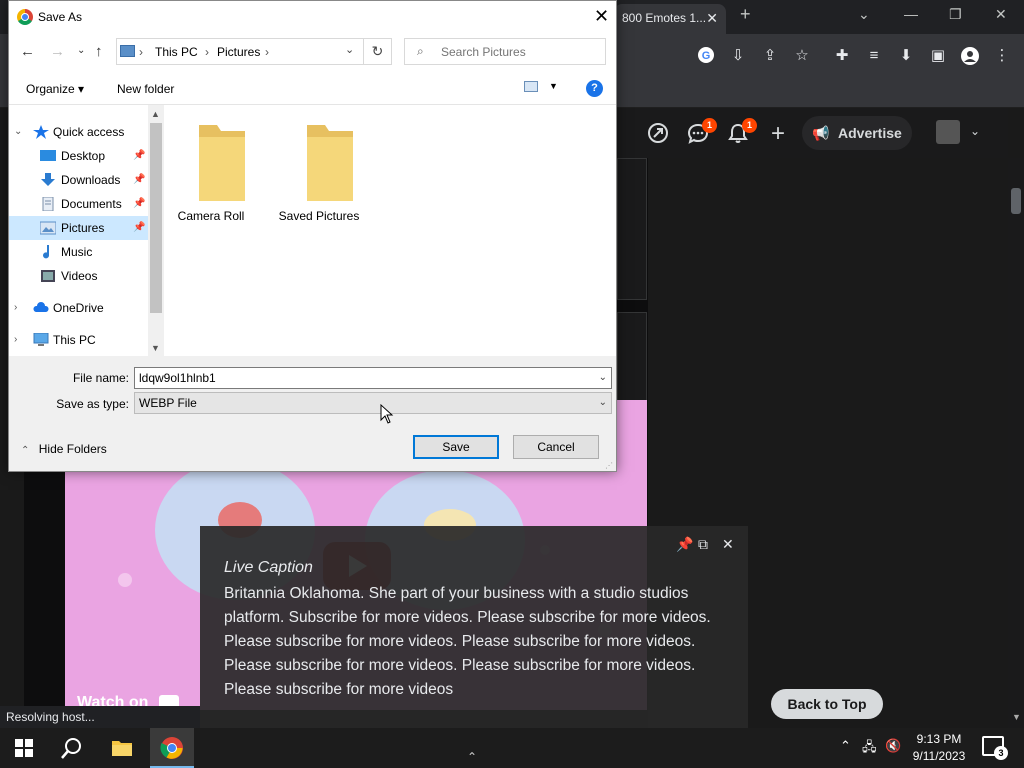  I want to click on side-panel-icon: ▣, so click(938, 56).